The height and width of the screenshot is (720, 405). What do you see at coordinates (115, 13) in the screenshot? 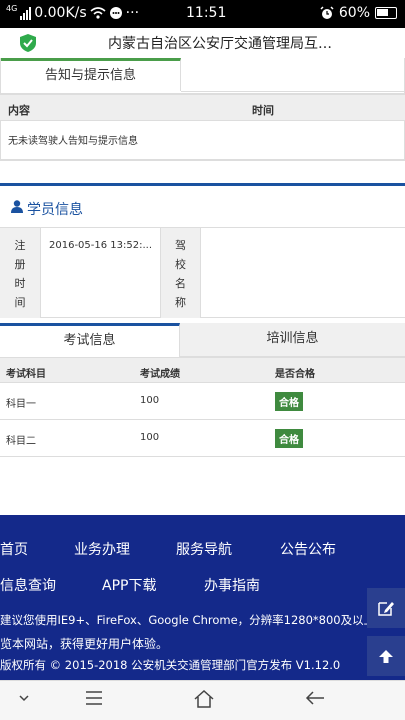
I see `chat-icon` at bounding box center [115, 13].